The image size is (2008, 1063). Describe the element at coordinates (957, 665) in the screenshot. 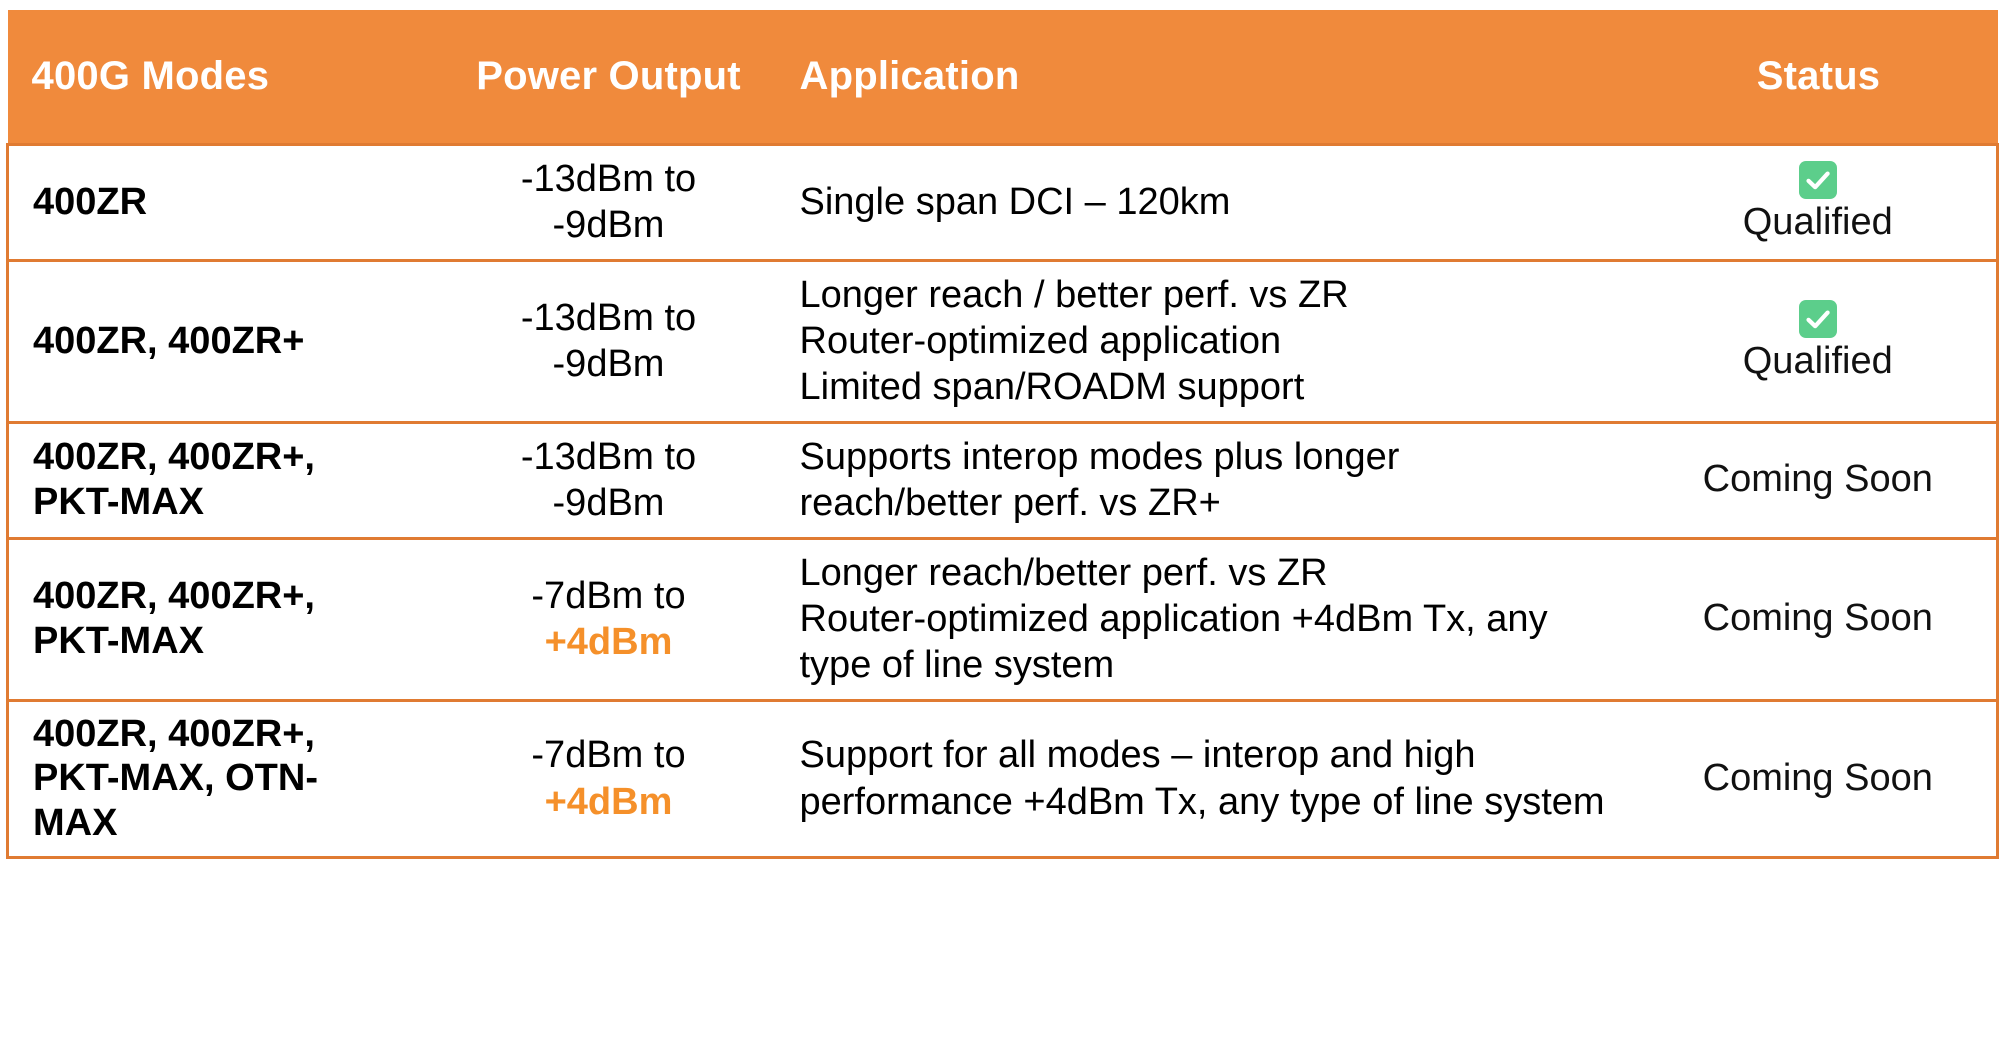

I see `application-line: type of line system` at that location.